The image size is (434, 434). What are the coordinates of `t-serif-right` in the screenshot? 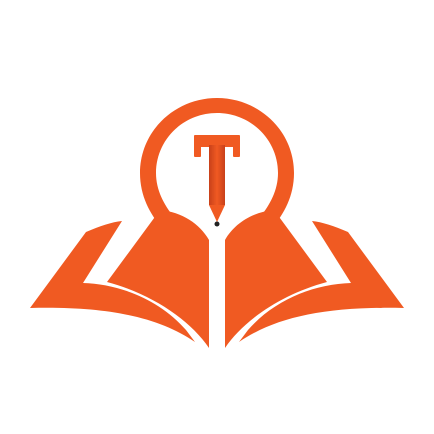 It's located at (236, 146).